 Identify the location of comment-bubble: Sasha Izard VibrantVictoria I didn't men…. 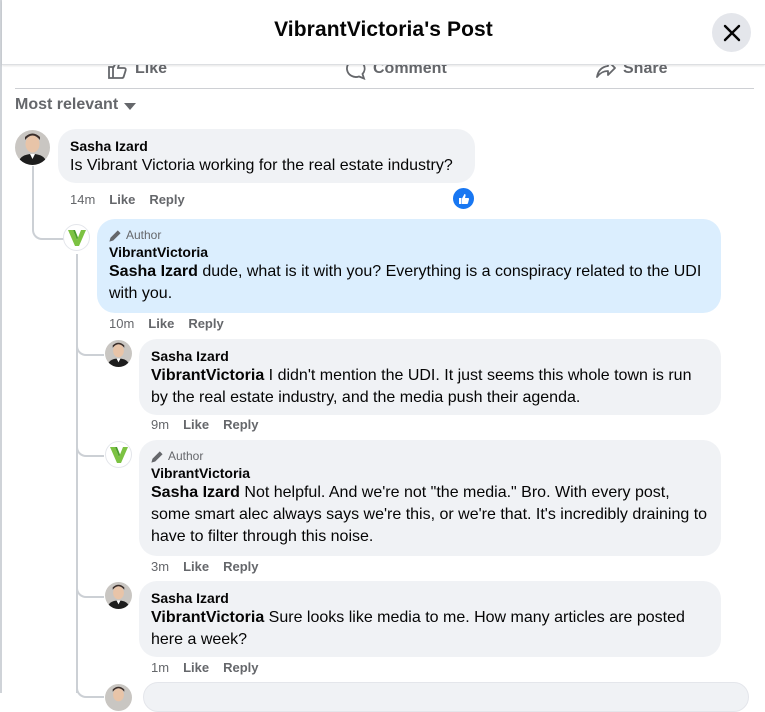
(430, 377).